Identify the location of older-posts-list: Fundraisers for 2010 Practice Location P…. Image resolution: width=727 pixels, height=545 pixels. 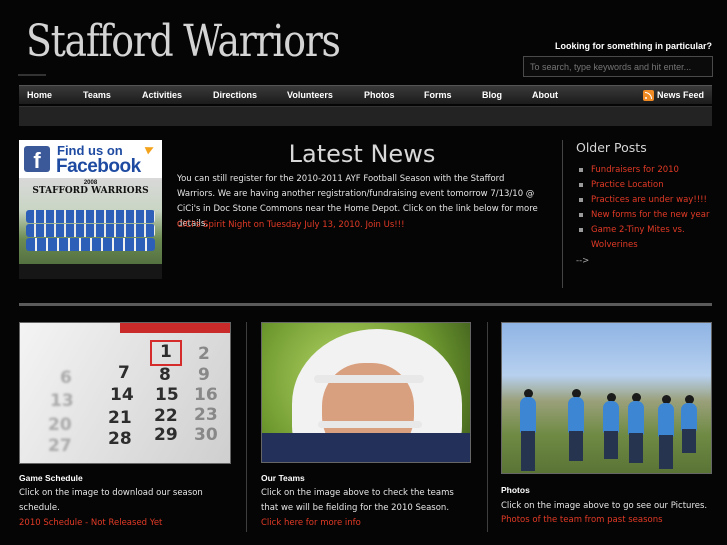
(648, 208).